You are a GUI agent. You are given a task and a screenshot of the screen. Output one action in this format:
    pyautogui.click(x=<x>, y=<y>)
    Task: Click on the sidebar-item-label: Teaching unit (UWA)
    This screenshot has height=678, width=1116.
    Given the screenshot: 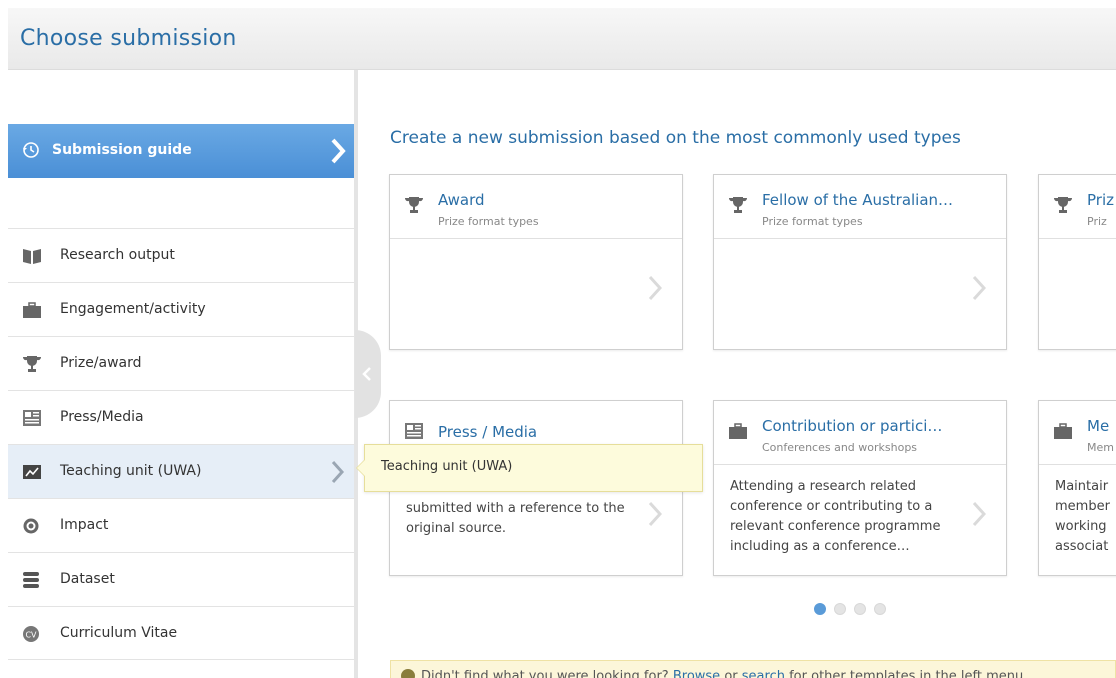 What is the action you would take?
    pyautogui.click(x=131, y=471)
    